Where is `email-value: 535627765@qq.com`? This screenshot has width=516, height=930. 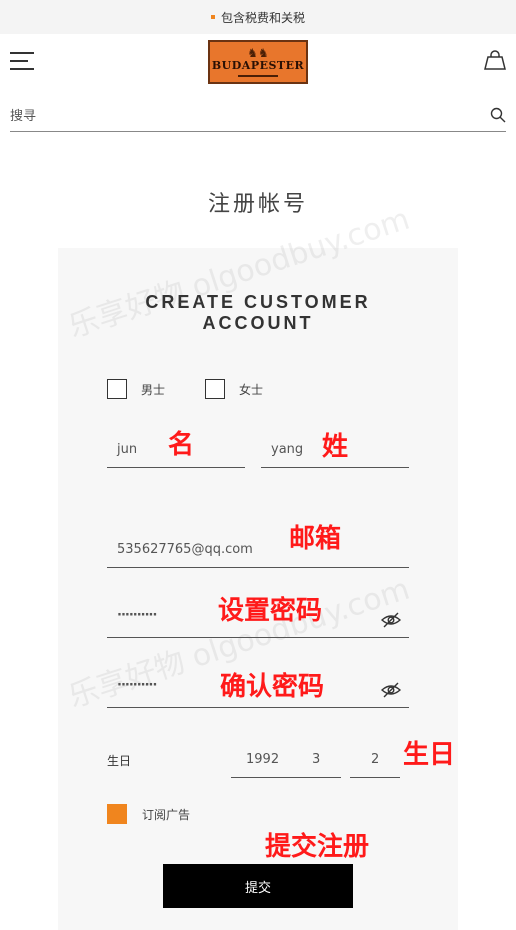
email-value: 535627765@qq.com is located at coordinates (185, 549).